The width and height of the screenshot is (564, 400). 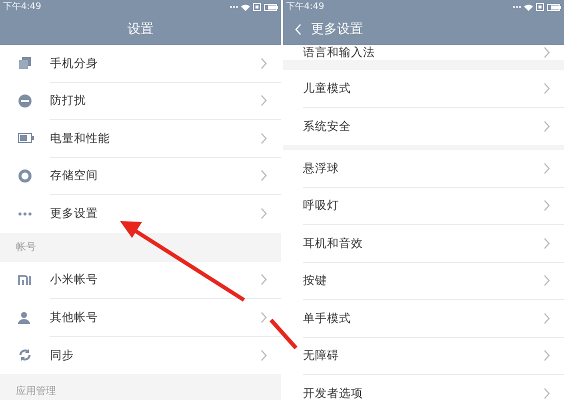 What do you see at coordinates (62, 355) in the screenshot?
I see `row-label: 同步` at bounding box center [62, 355].